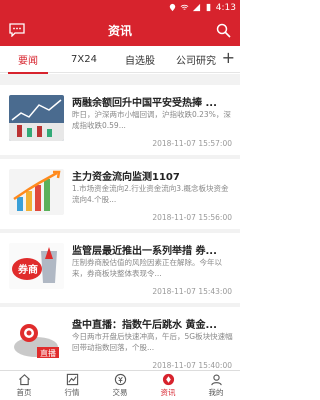 The width and height of the screenshot is (320, 400). What do you see at coordinates (192, 291) in the screenshot?
I see `news-date: 2018-11-07 15:43:00` at bounding box center [192, 291].